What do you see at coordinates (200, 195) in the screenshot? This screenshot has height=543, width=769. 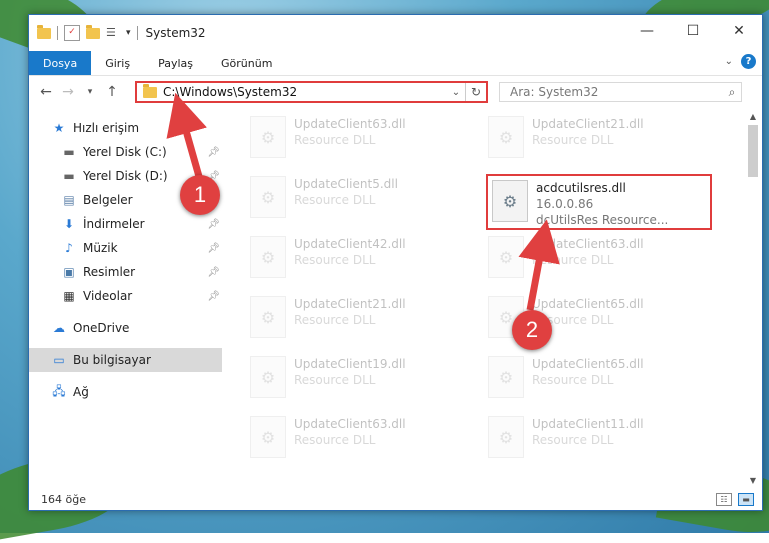 I see `step-badge-1: 1` at bounding box center [200, 195].